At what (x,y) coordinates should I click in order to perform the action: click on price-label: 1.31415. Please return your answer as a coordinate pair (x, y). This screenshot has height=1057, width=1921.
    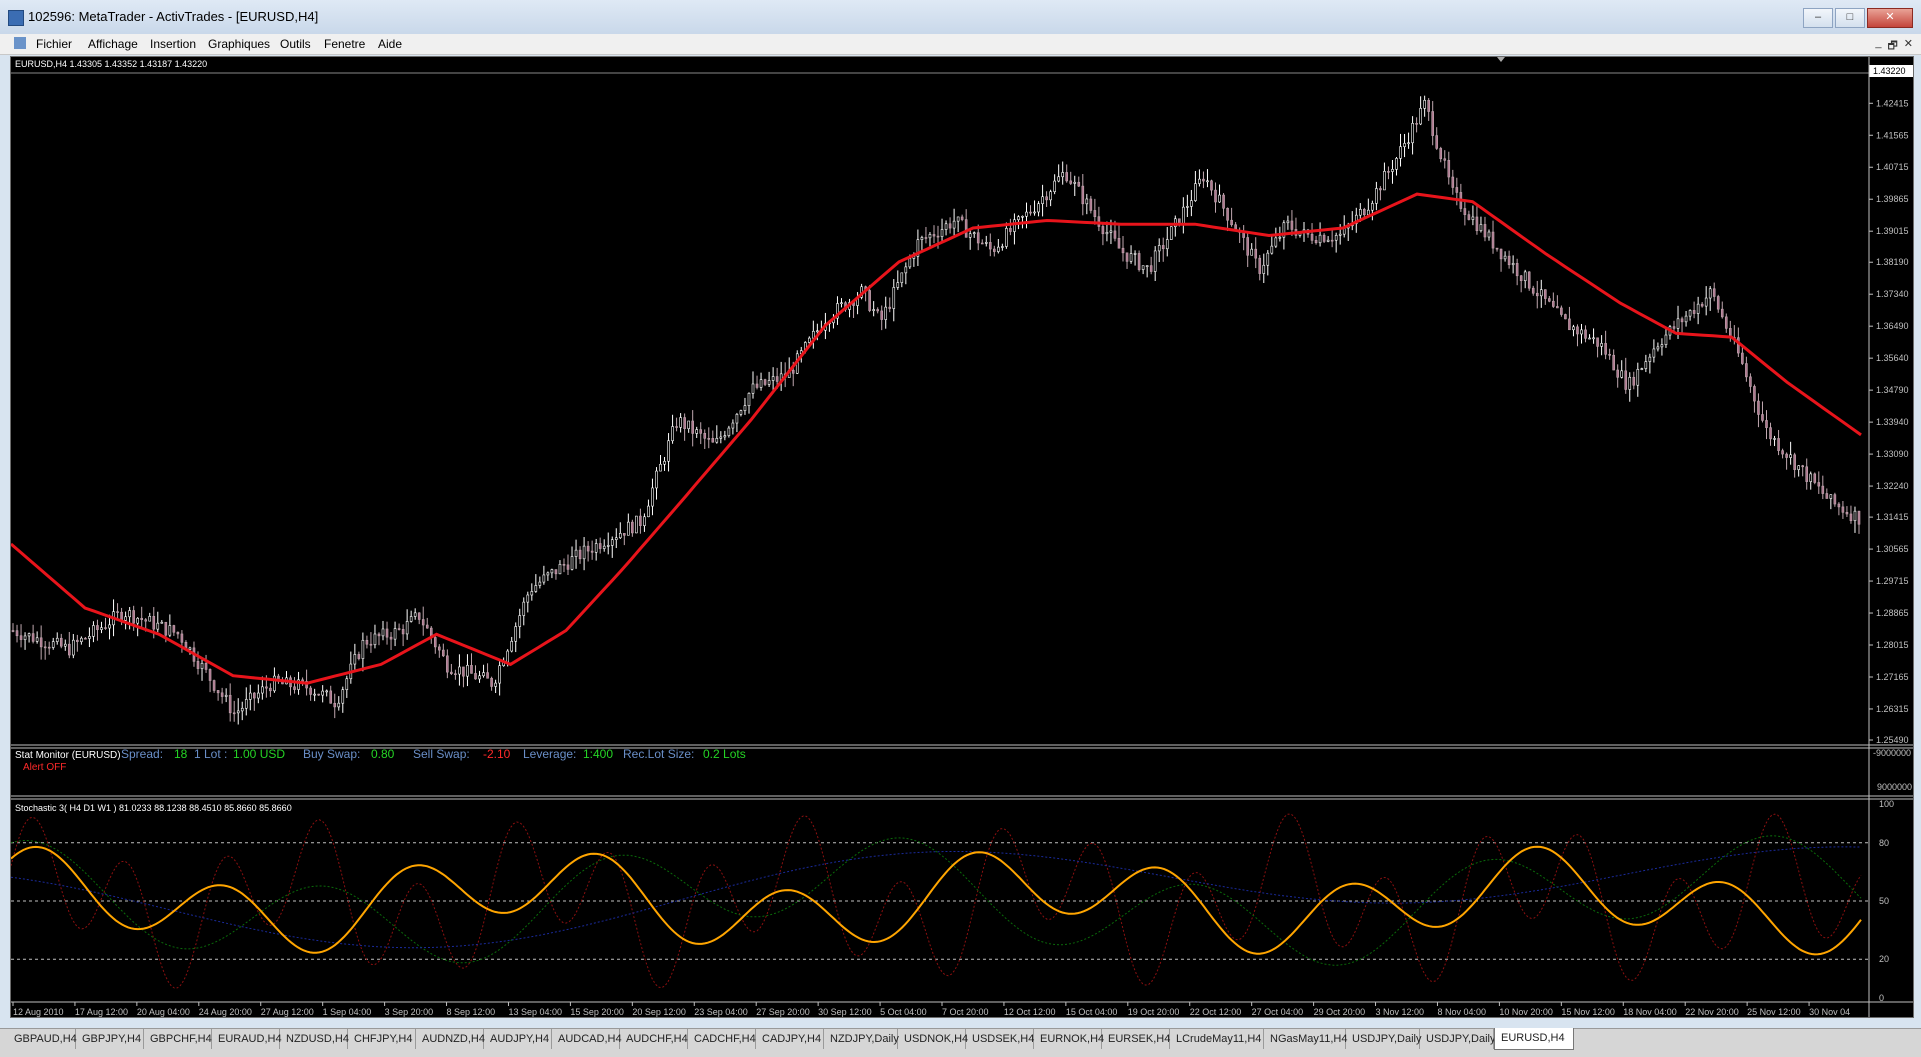
    Looking at the image, I should click on (1892, 517).